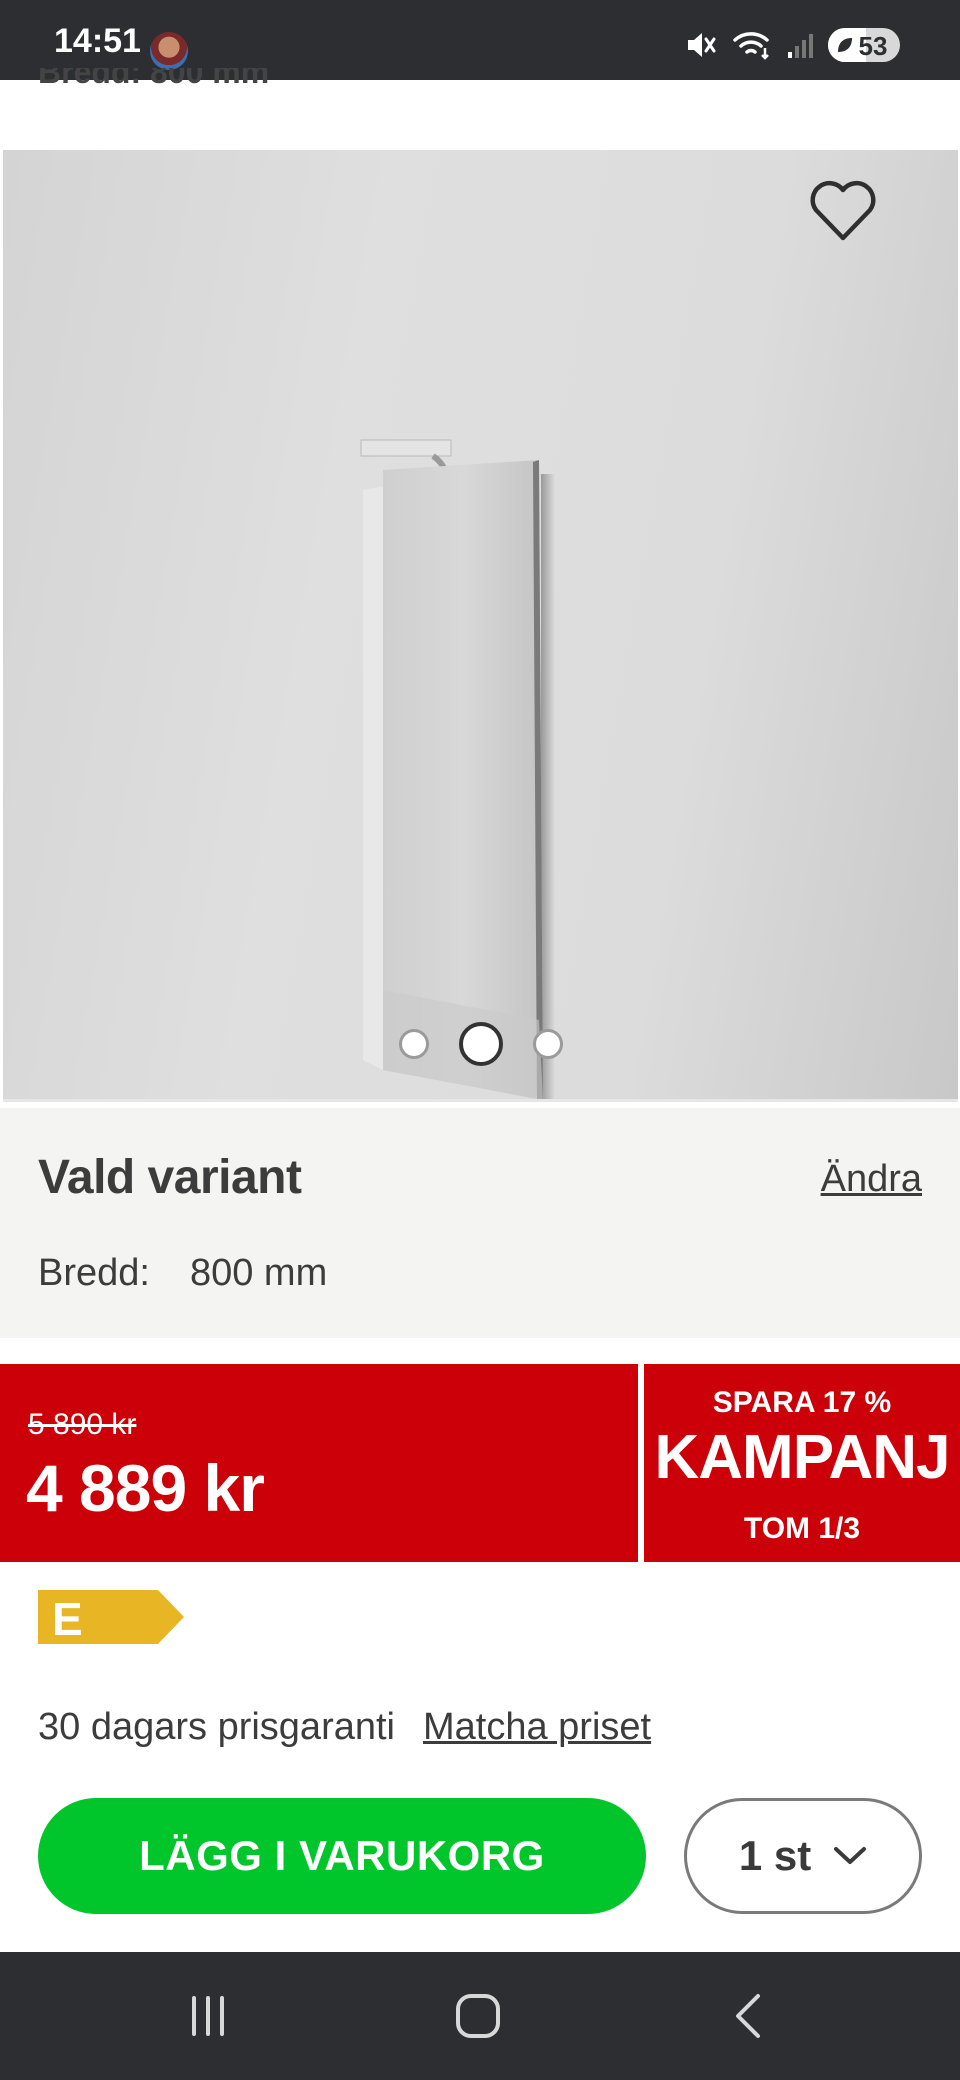  Describe the element at coordinates (154, 79) in the screenshot. I see `header-variant-label: Bredd: 800 mm` at that location.